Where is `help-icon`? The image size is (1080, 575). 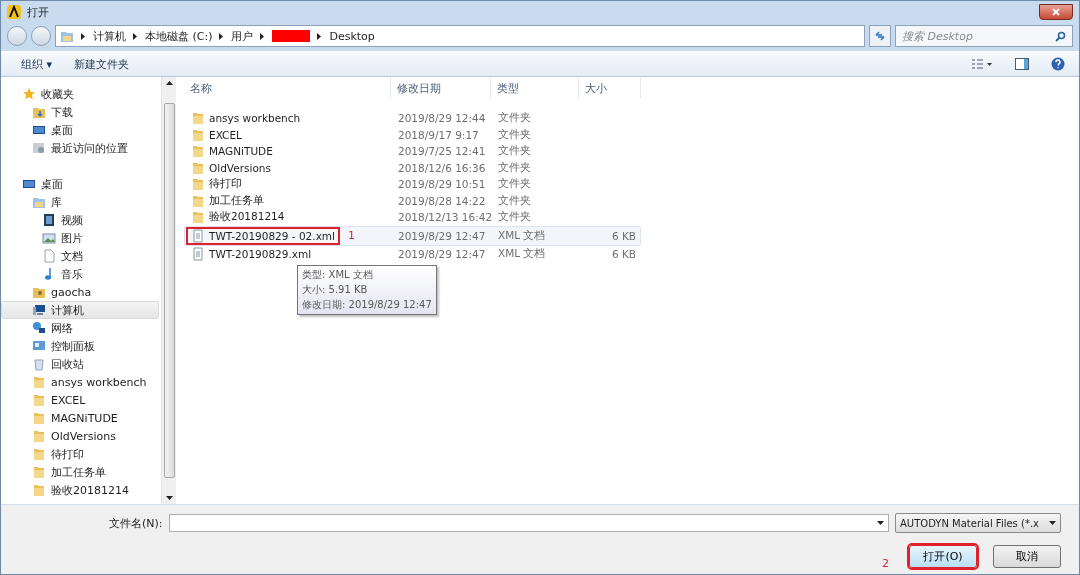
help-icon is located at coordinates (1058, 64).